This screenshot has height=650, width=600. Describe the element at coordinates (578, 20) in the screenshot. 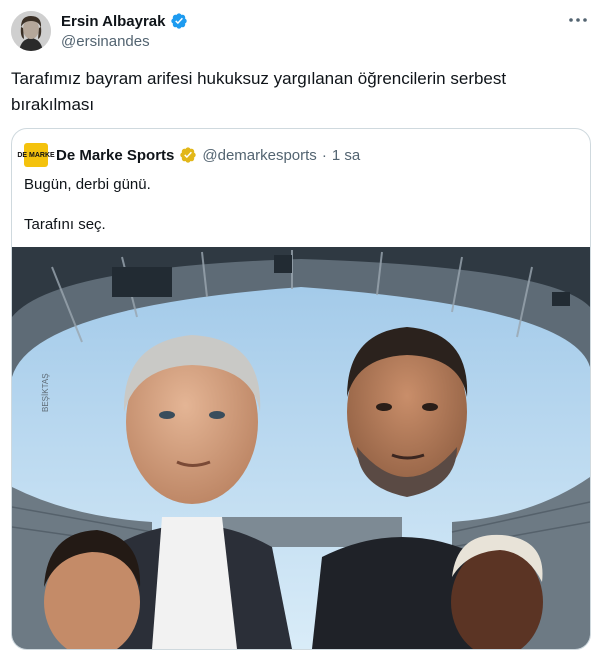

I see `more-options-icon` at that location.